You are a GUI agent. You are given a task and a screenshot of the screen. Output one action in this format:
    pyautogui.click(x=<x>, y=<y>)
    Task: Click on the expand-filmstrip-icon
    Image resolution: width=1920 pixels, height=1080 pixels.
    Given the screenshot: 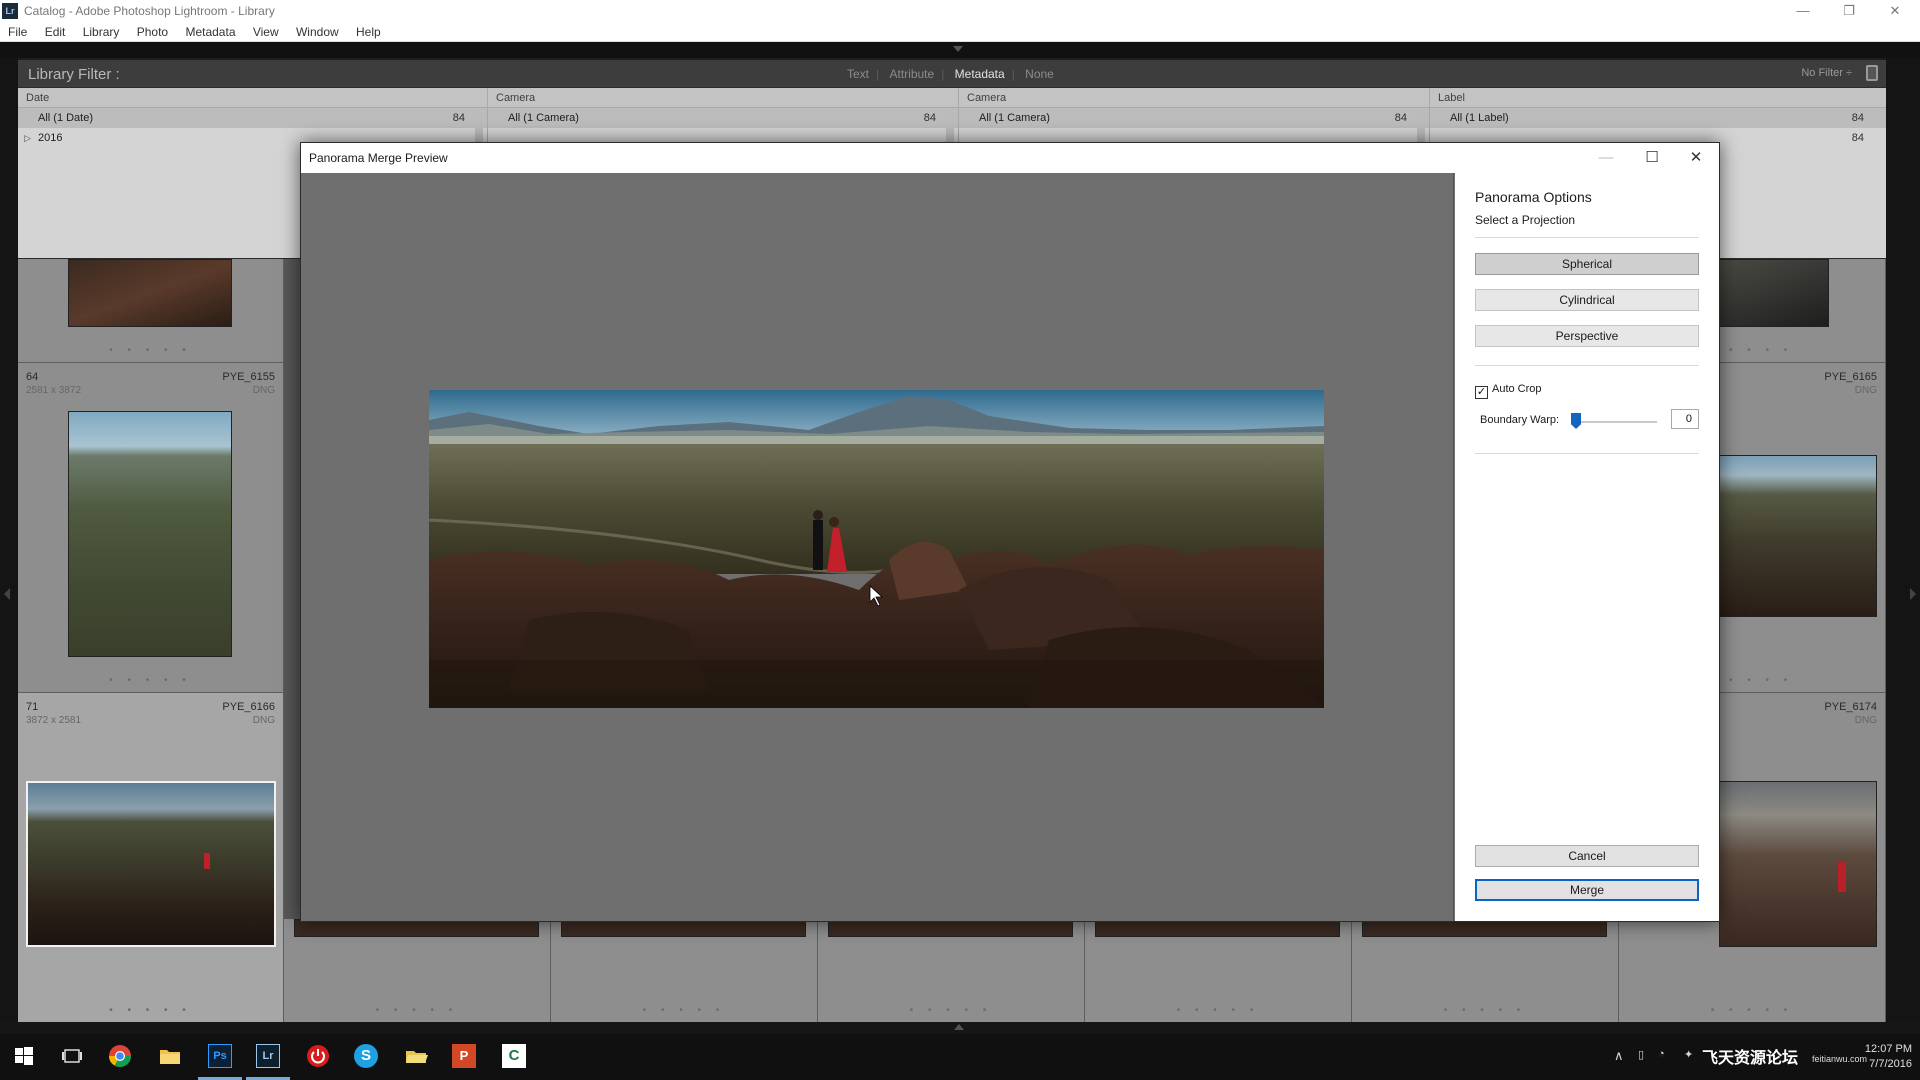 What is the action you would take?
    pyautogui.click(x=959, y=1027)
    